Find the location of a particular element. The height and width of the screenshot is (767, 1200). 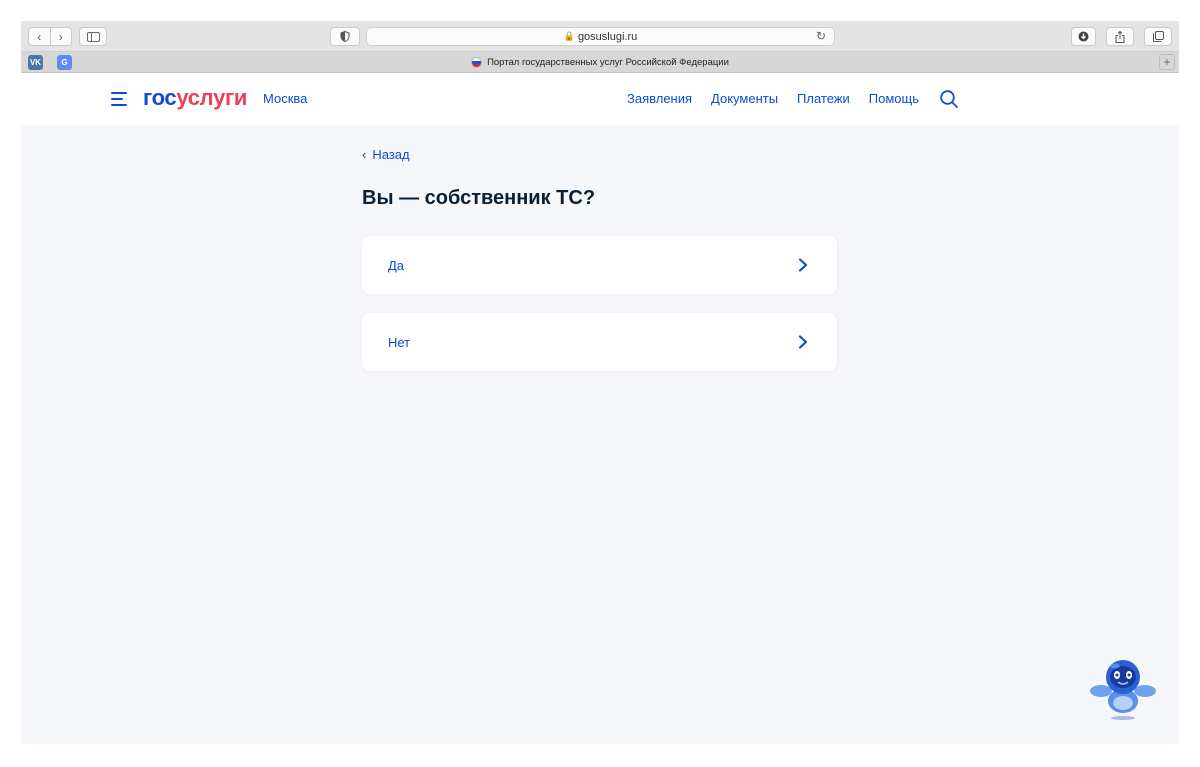

main-nav: Заявления Документы Платежи Помощь is located at coordinates (773, 98).